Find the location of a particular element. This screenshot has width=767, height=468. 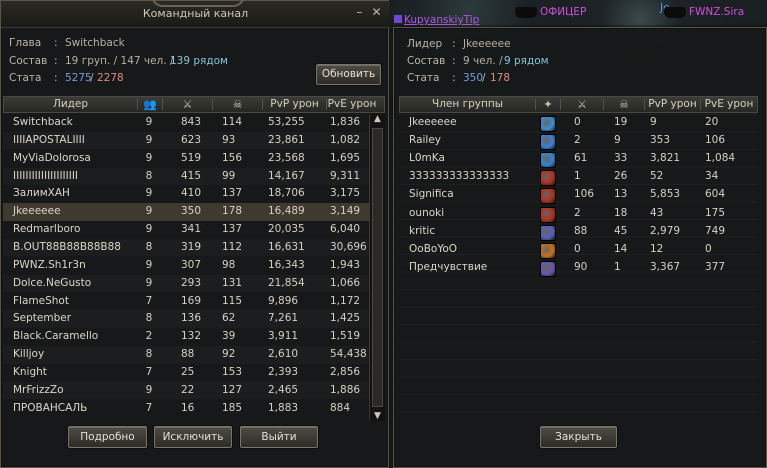

cell-pve: 1,082 is located at coordinates (345, 139).